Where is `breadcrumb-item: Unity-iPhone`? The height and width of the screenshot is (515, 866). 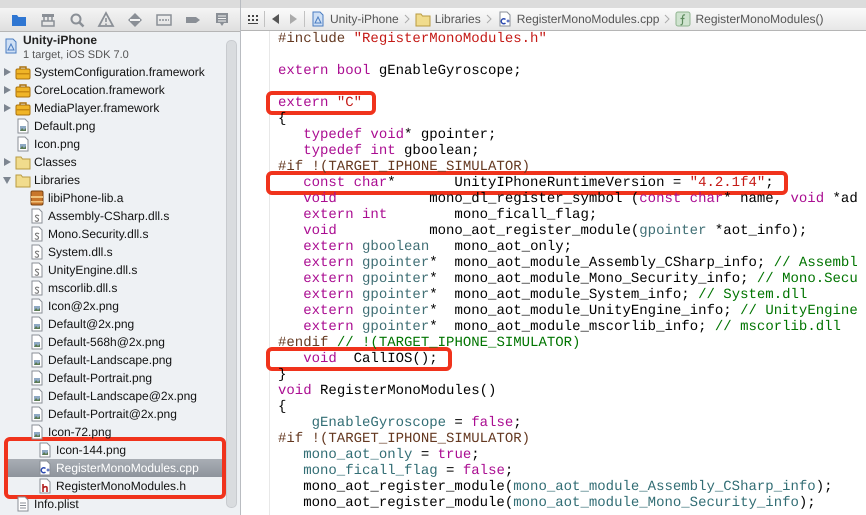 breadcrumb-item: Unity-iPhone is located at coordinates (354, 19).